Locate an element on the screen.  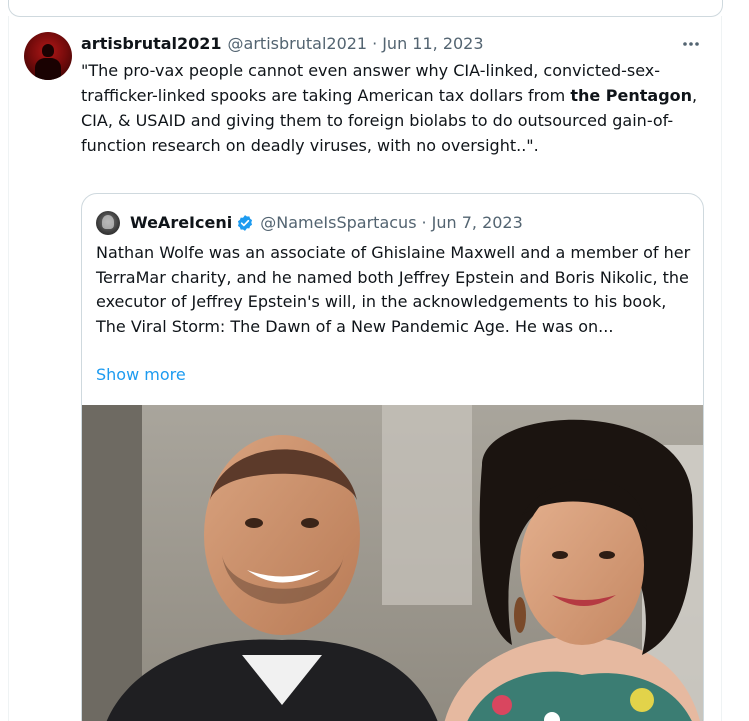
avatar-figure-head is located at coordinates (48, 50).